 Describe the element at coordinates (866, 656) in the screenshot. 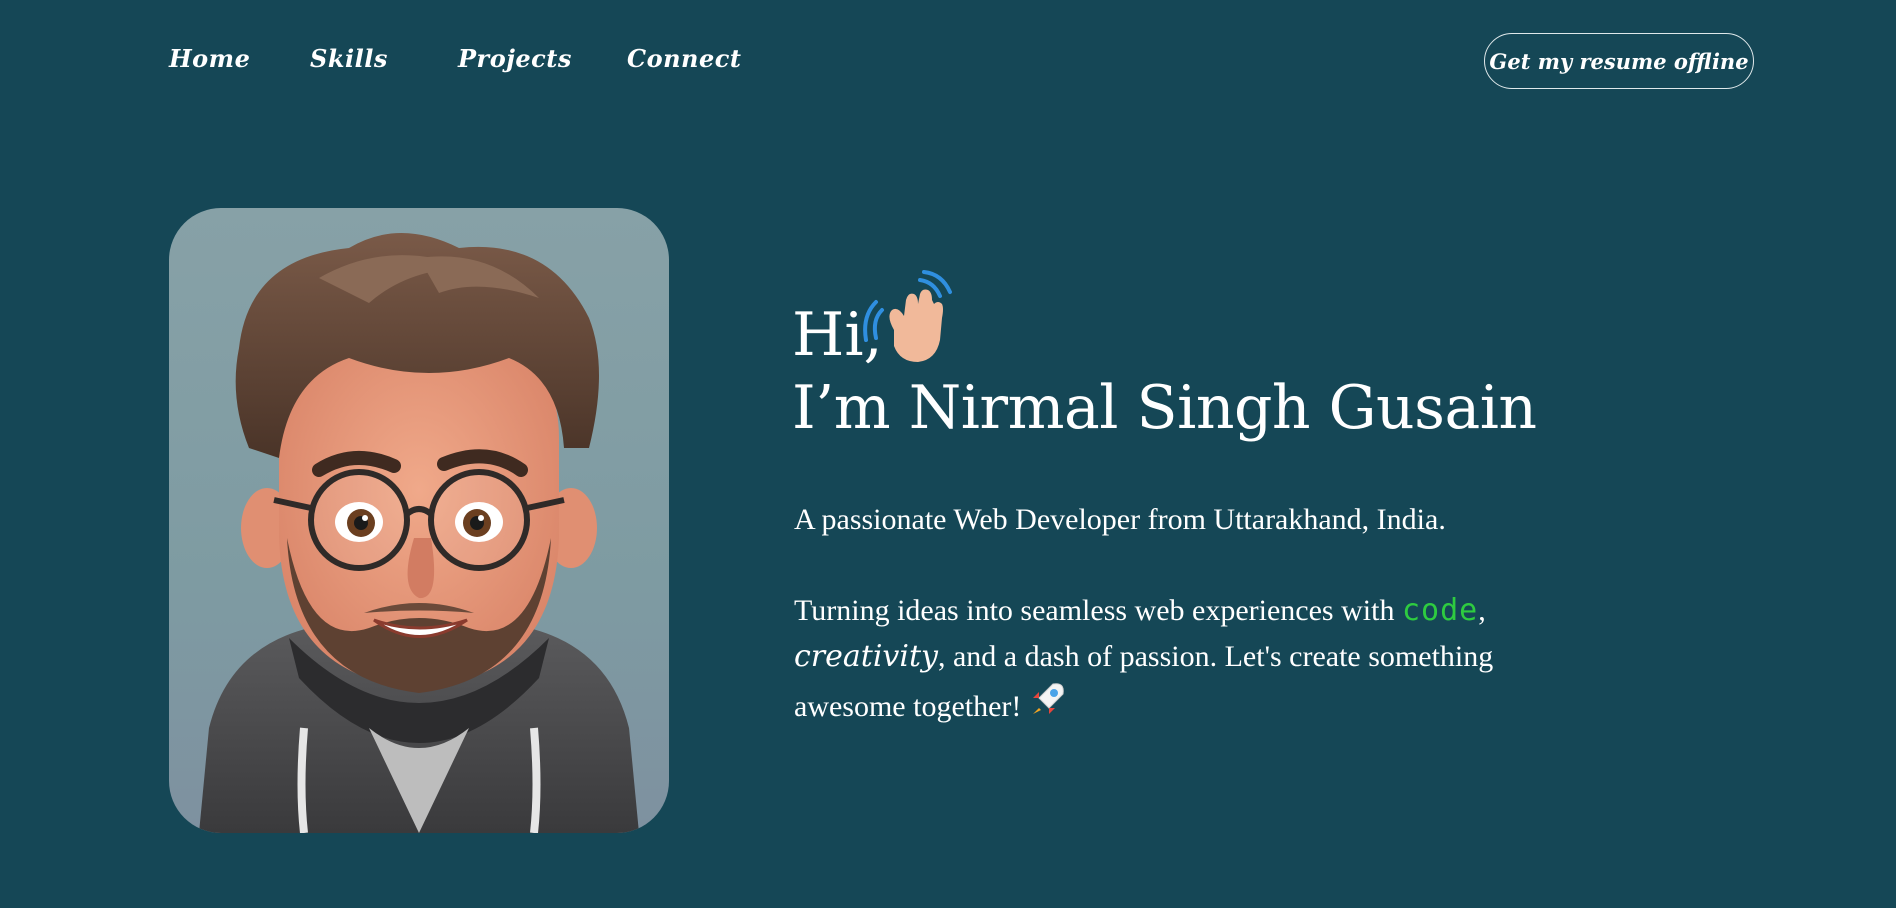

I see `creativity-word: creativity` at that location.